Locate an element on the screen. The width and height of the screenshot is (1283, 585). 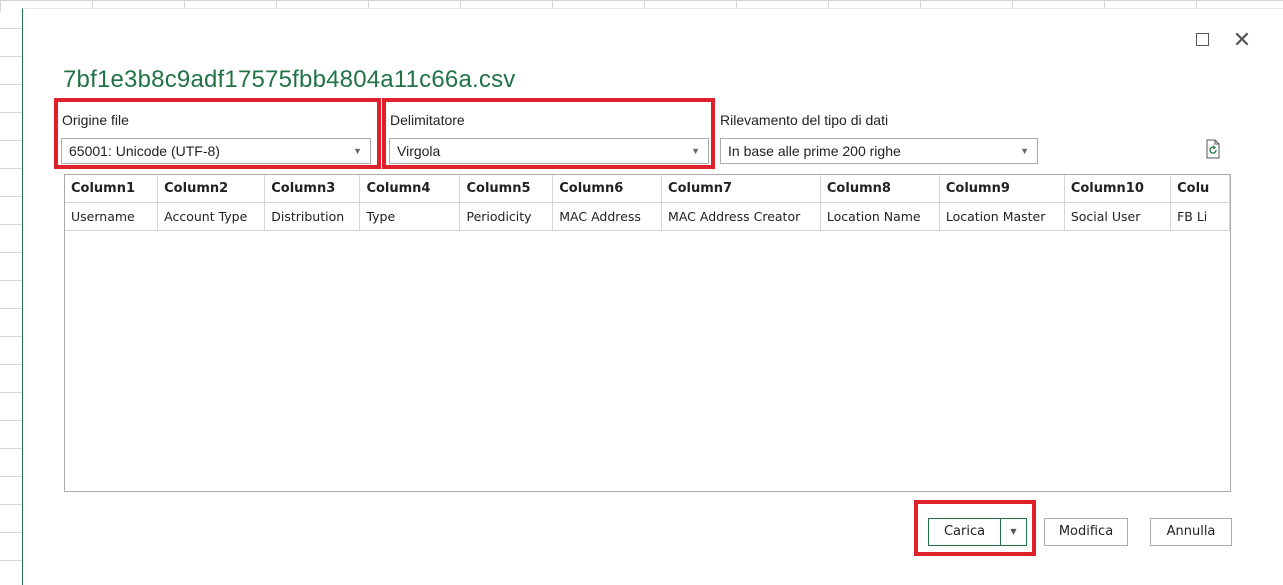
file-origin-select: 65001: Unicode (UTF-8) ▼ is located at coordinates (216, 151).